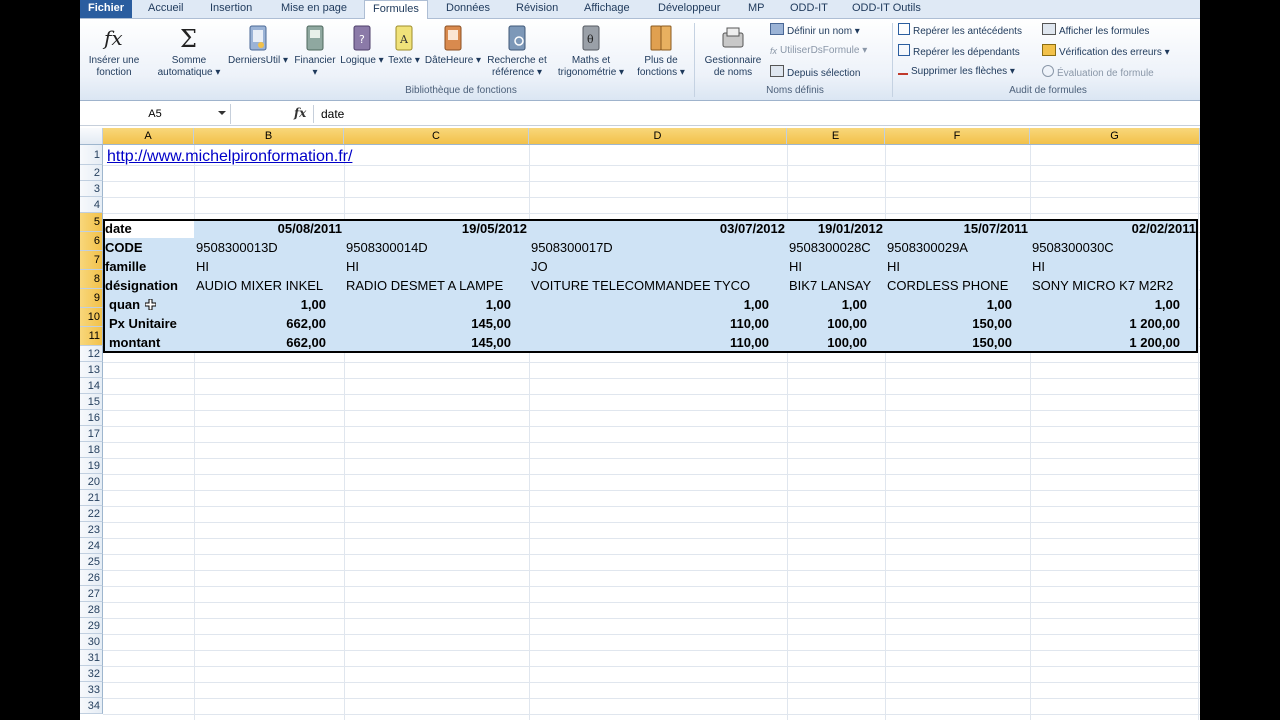 This screenshot has width=1280, height=720. Describe the element at coordinates (827, 323) in the screenshot. I see `px-unitaire-cell: 100,00` at that location.